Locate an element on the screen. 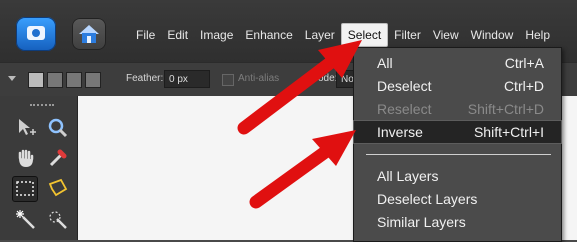 The height and width of the screenshot is (242, 577). menu-item-all-layers: All Layers is located at coordinates (457, 176).